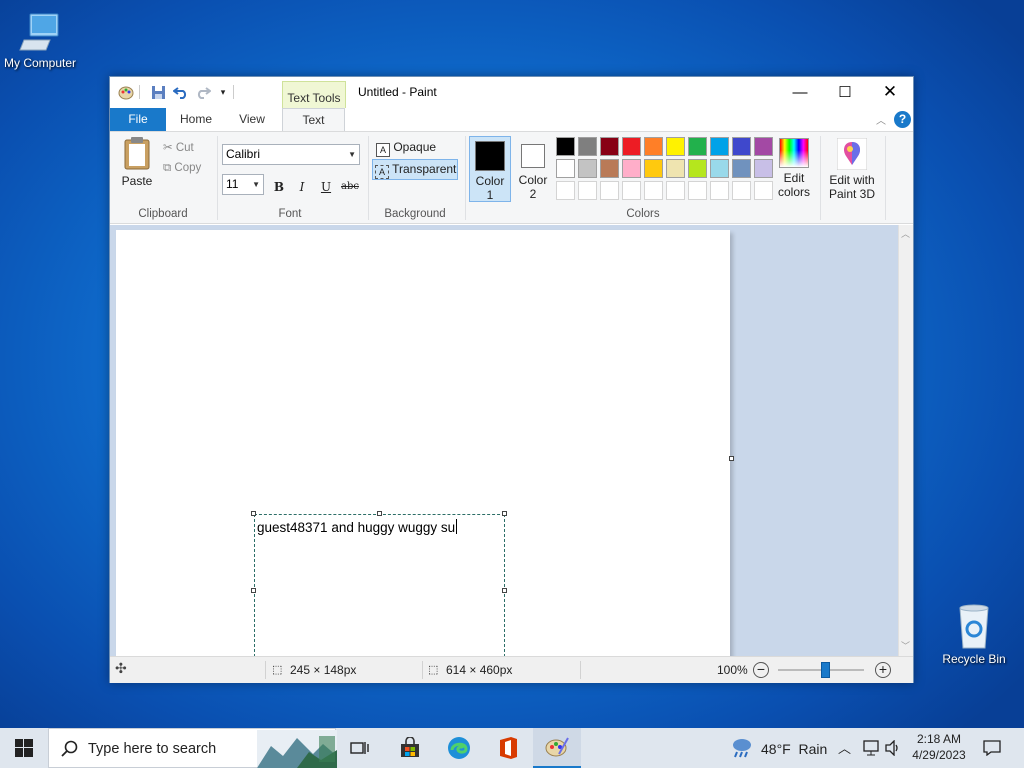 This screenshot has width=1024, height=768. What do you see at coordinates (643, 214) in the screenshot?
I see `colors-group-label: Colors` at bounding box center [643, 214].